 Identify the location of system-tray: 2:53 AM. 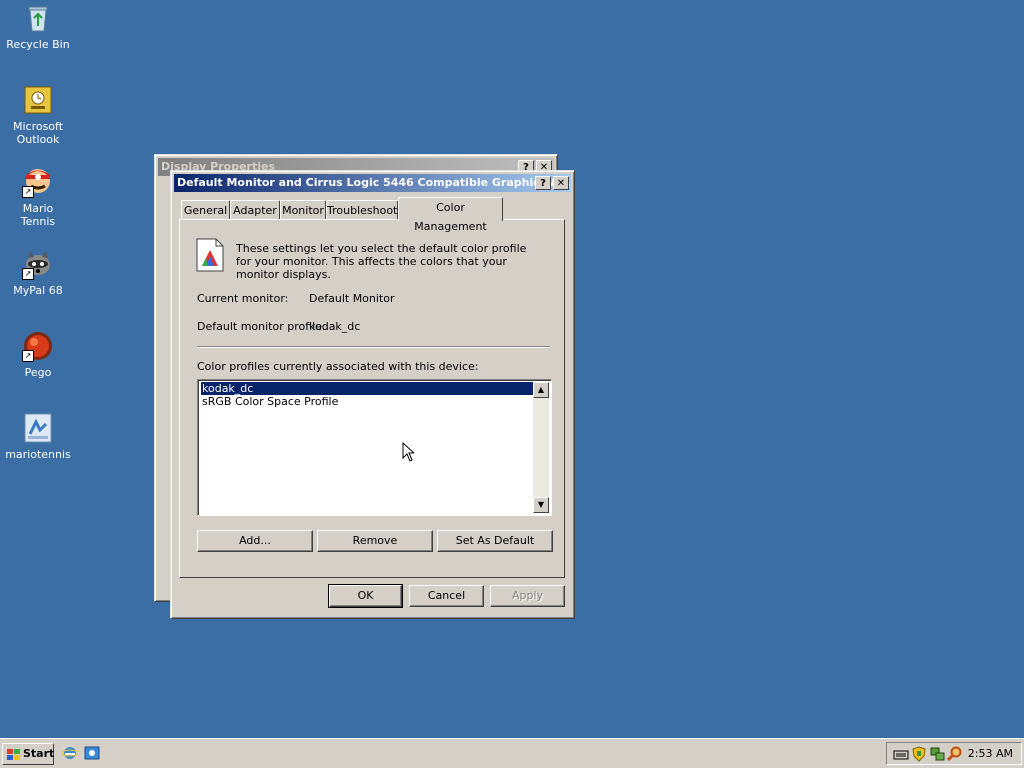
(954, 753).